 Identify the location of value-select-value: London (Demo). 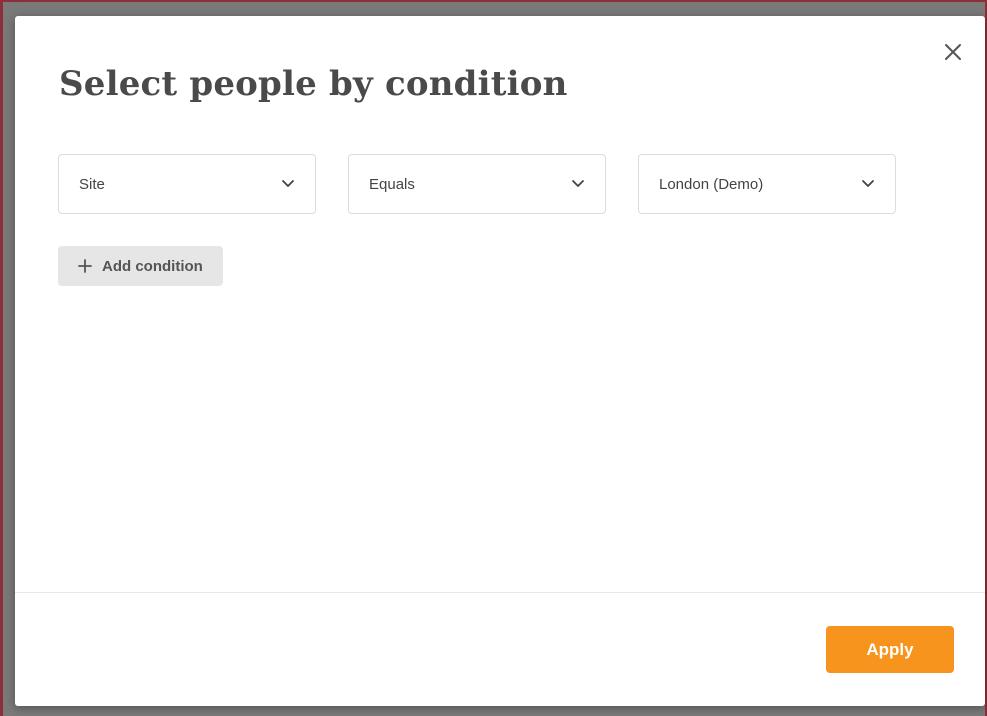
(711, 184).